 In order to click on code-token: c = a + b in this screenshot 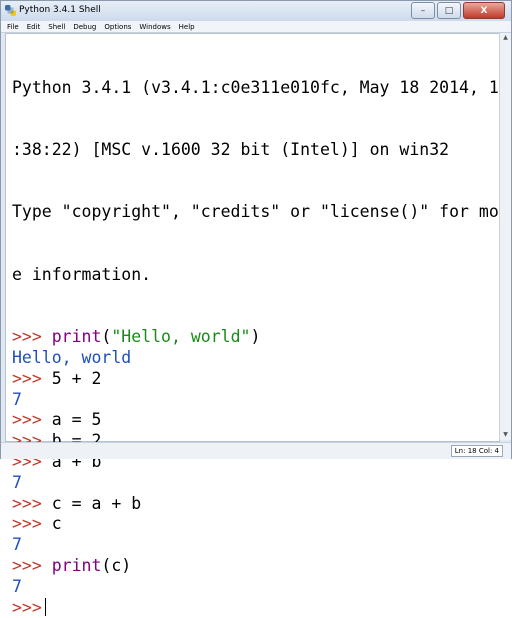, I will do `click(96, 503)`.